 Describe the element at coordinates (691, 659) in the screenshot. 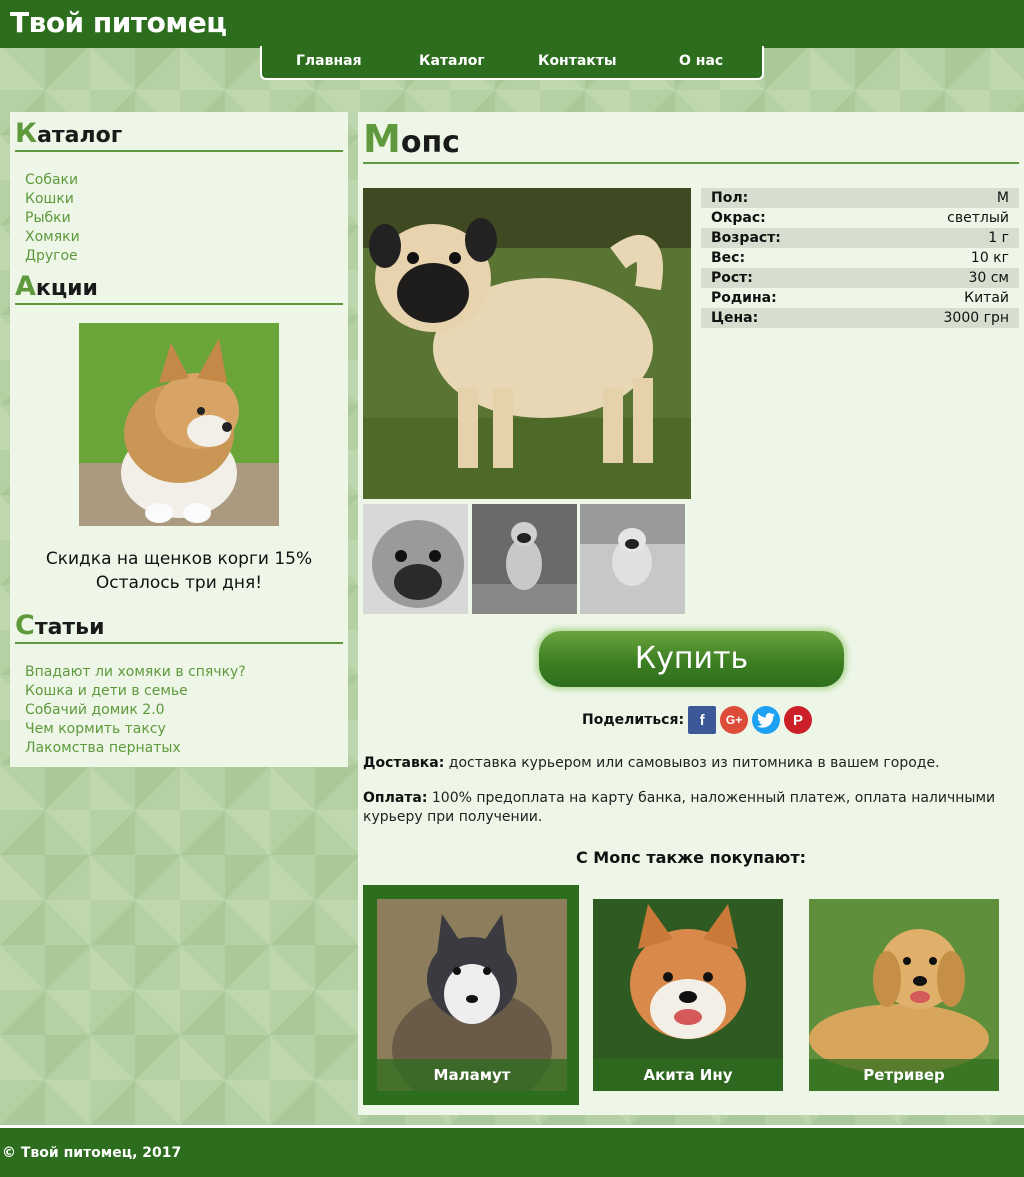

I see `buy-button: Купить` at that location.